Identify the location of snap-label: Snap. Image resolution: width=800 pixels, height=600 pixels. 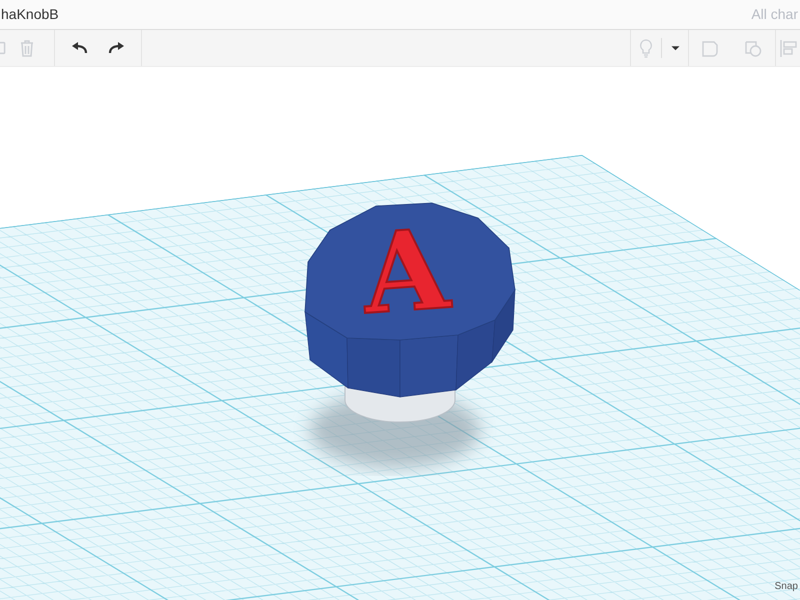
(786, 587).